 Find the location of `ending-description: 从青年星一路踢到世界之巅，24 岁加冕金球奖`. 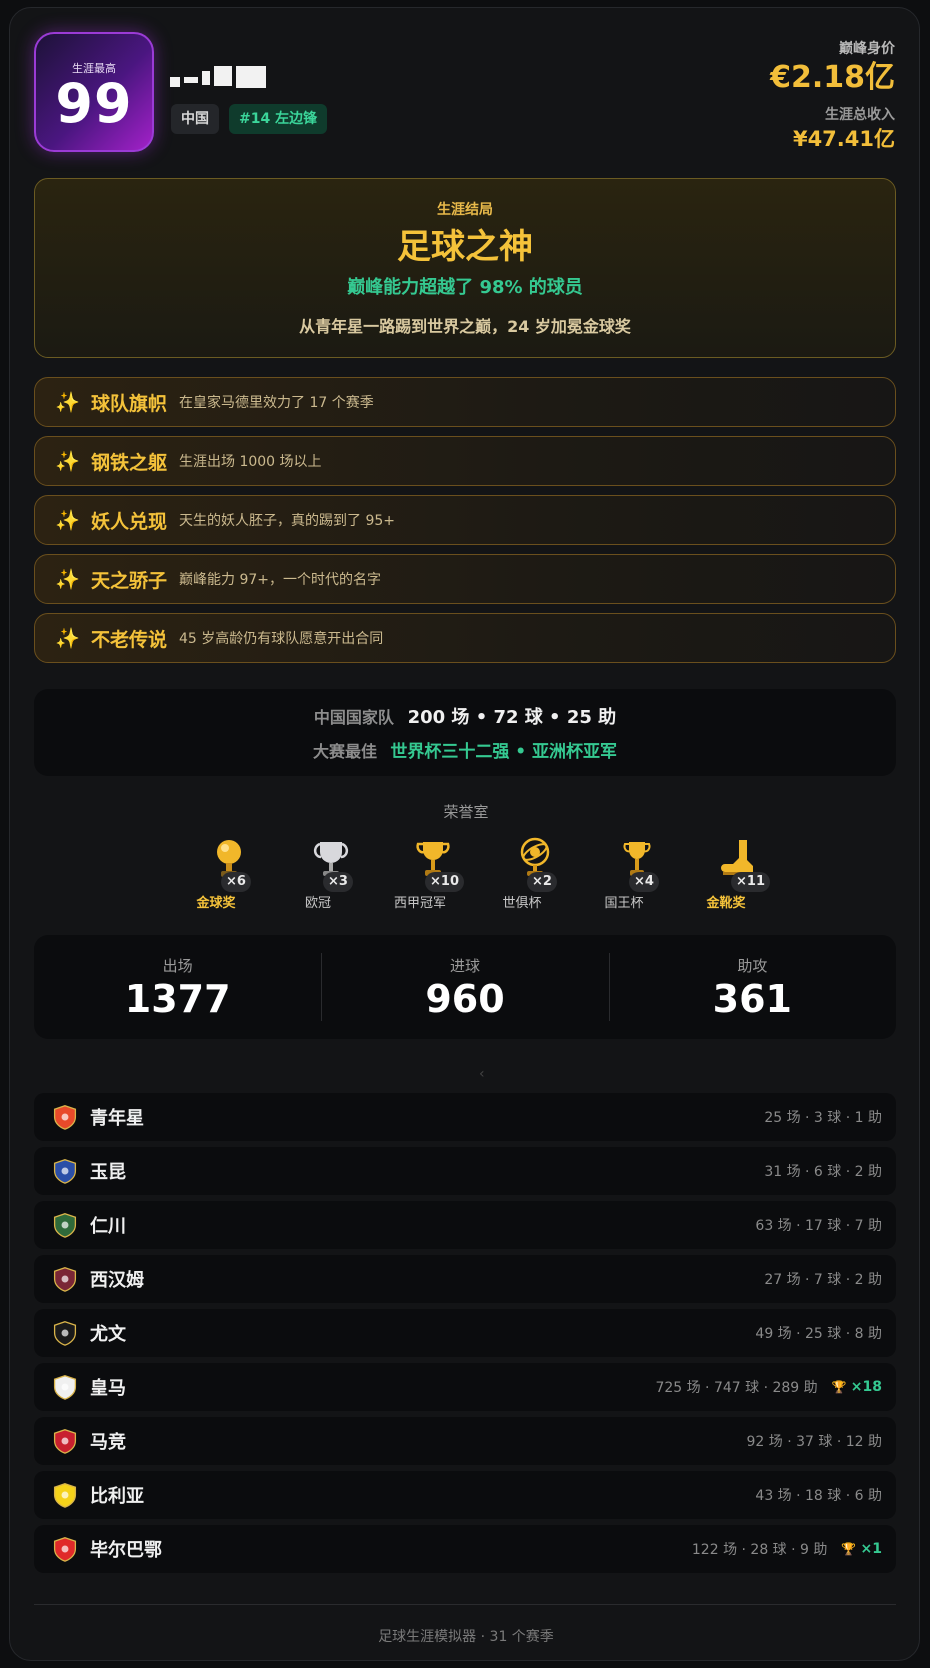

ending-description: 从青年星一路踢到世界之巅，24 岁加冕金球奖 is located at coordinates (465, 326).